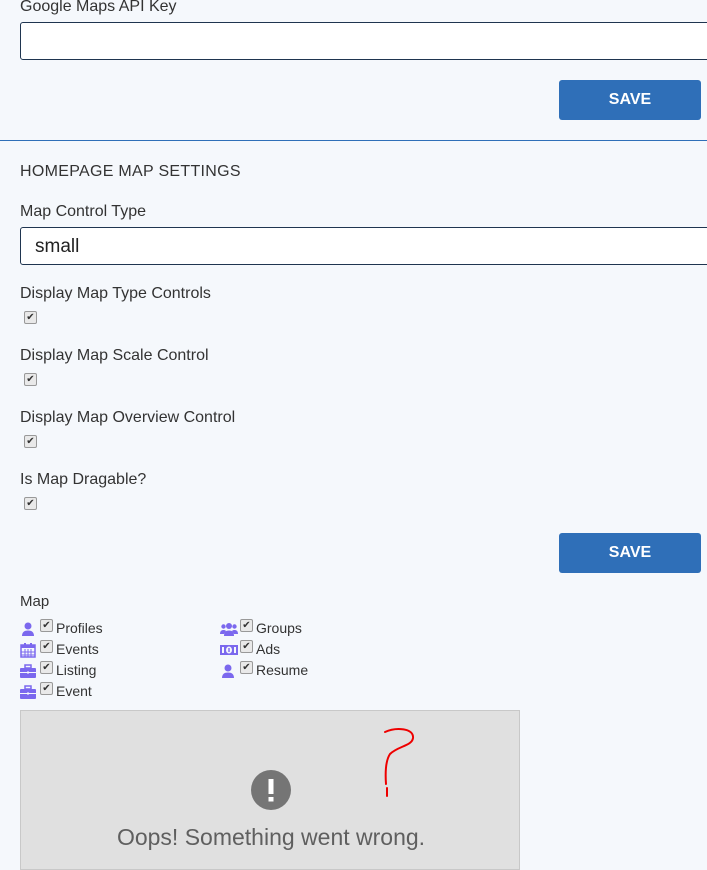 The image size is (707, 870). I want to click on map-label: Map, so click(35, 601).